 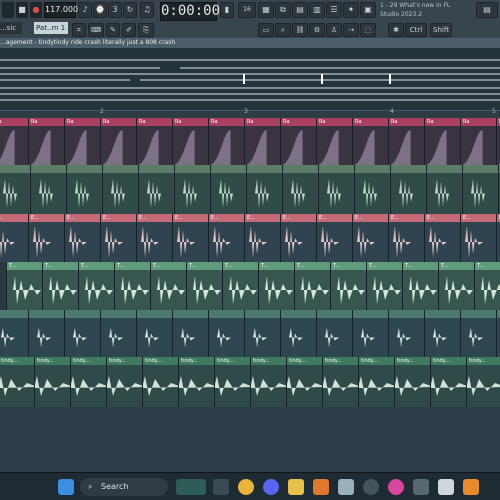 I want to click on camera-icon, so click(x=421, y=487).